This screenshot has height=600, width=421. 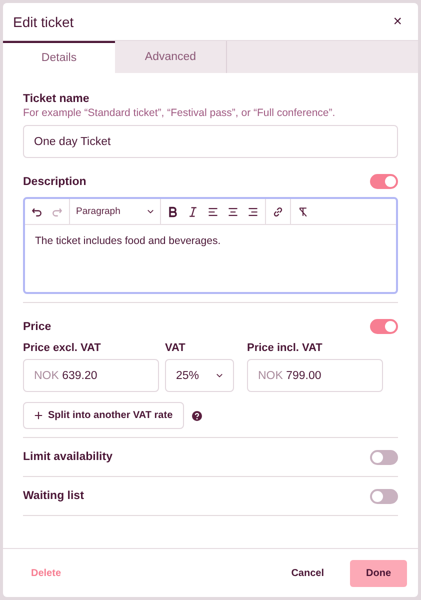 What do you see at coordinates (43, 22) in the screenshot?
I see `dialog-title: Edit ticket` at bounding box center [43, 22].